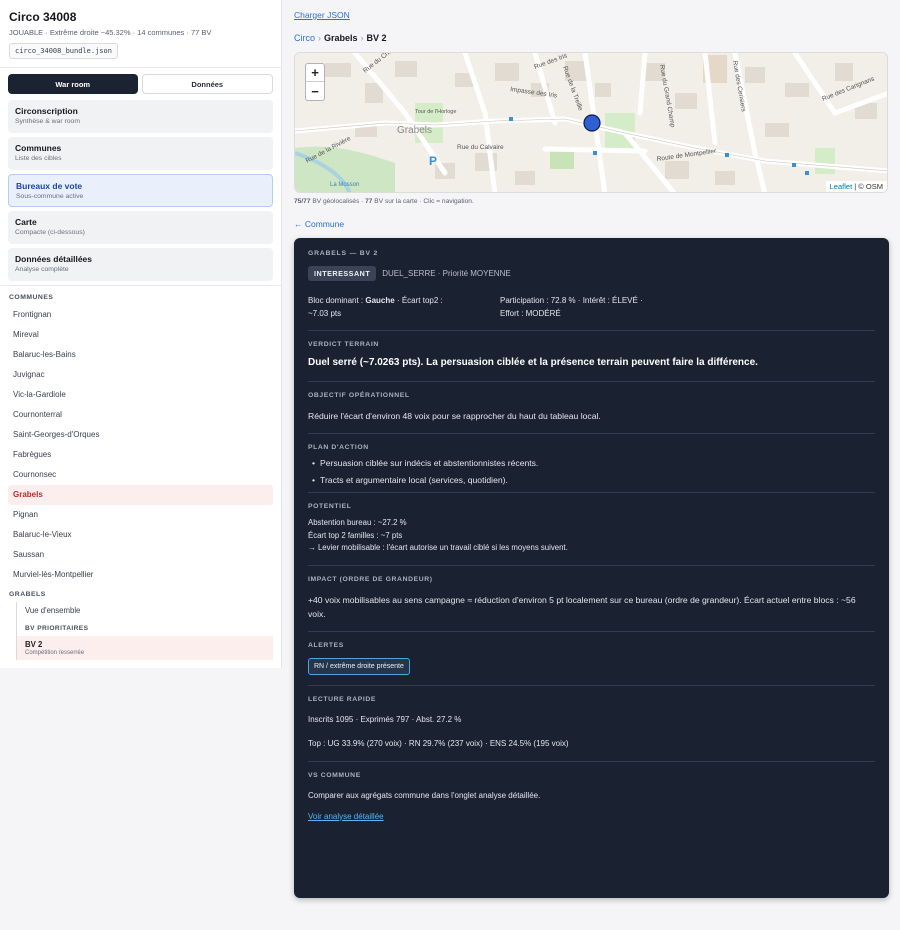 This screenshot has width=900, height=930. Describe the element at coordinates (144, 648) in the screenshot. I see `bv-item-active: BV 2 Compétition resserrée` at that location.